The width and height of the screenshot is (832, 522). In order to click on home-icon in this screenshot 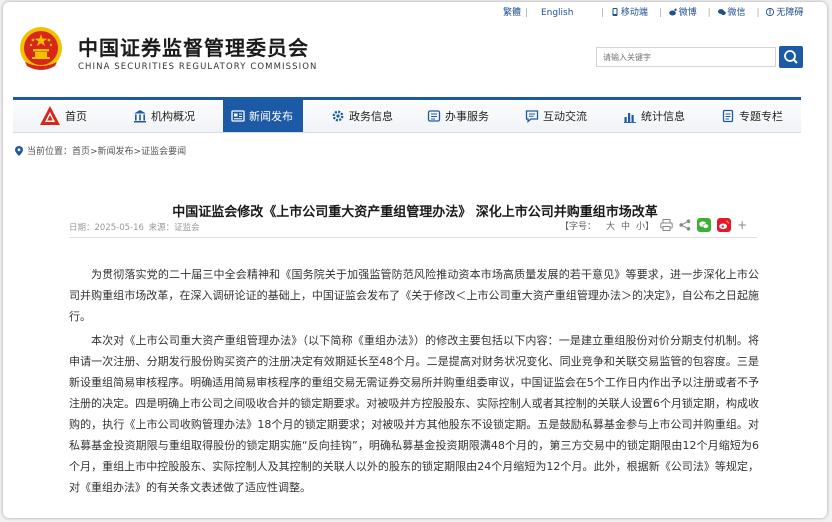, I will do `click(50, 115)`.